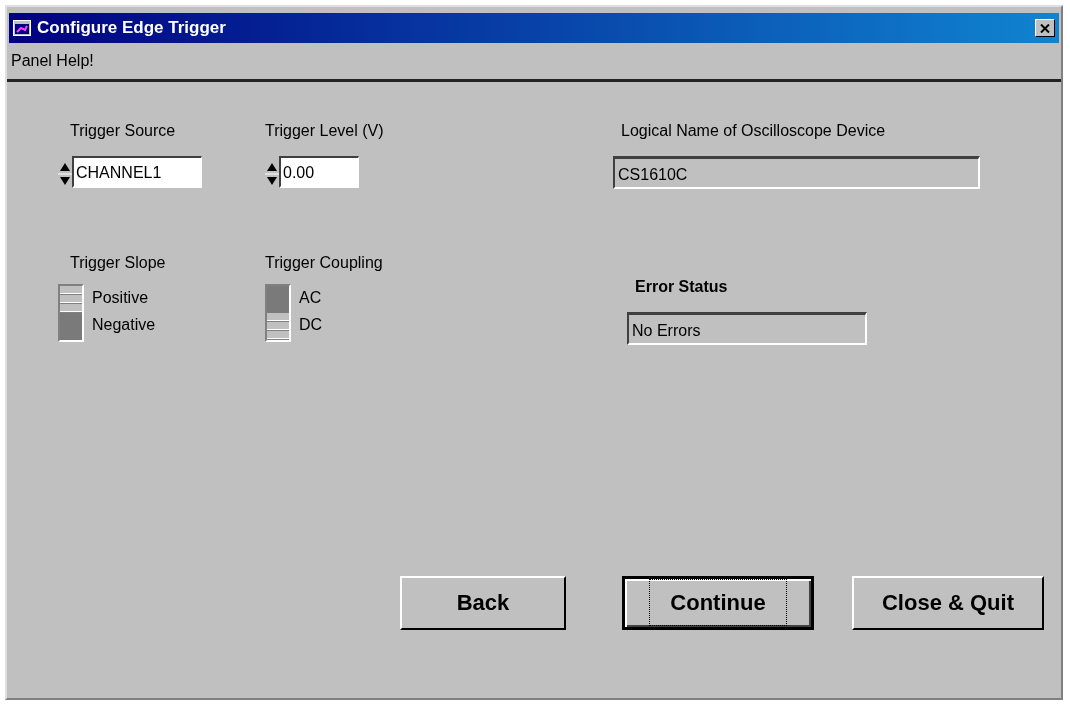 This screenshot has width=1070, height=706. I want to click on field-label: Logical Name of Oscilloscope Device, so click(753, 131).